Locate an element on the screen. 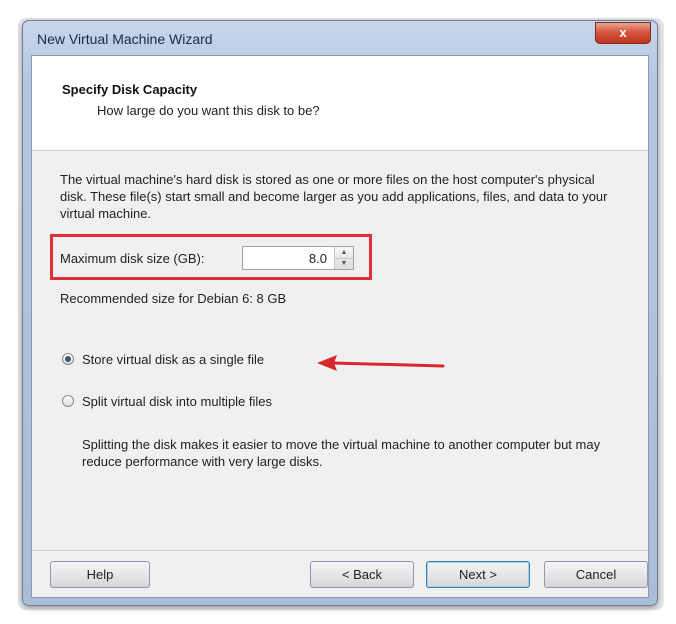 This screenshot has width=676, height=624. stepper-down-icon: ▼ is located at coordinates (344, 263).